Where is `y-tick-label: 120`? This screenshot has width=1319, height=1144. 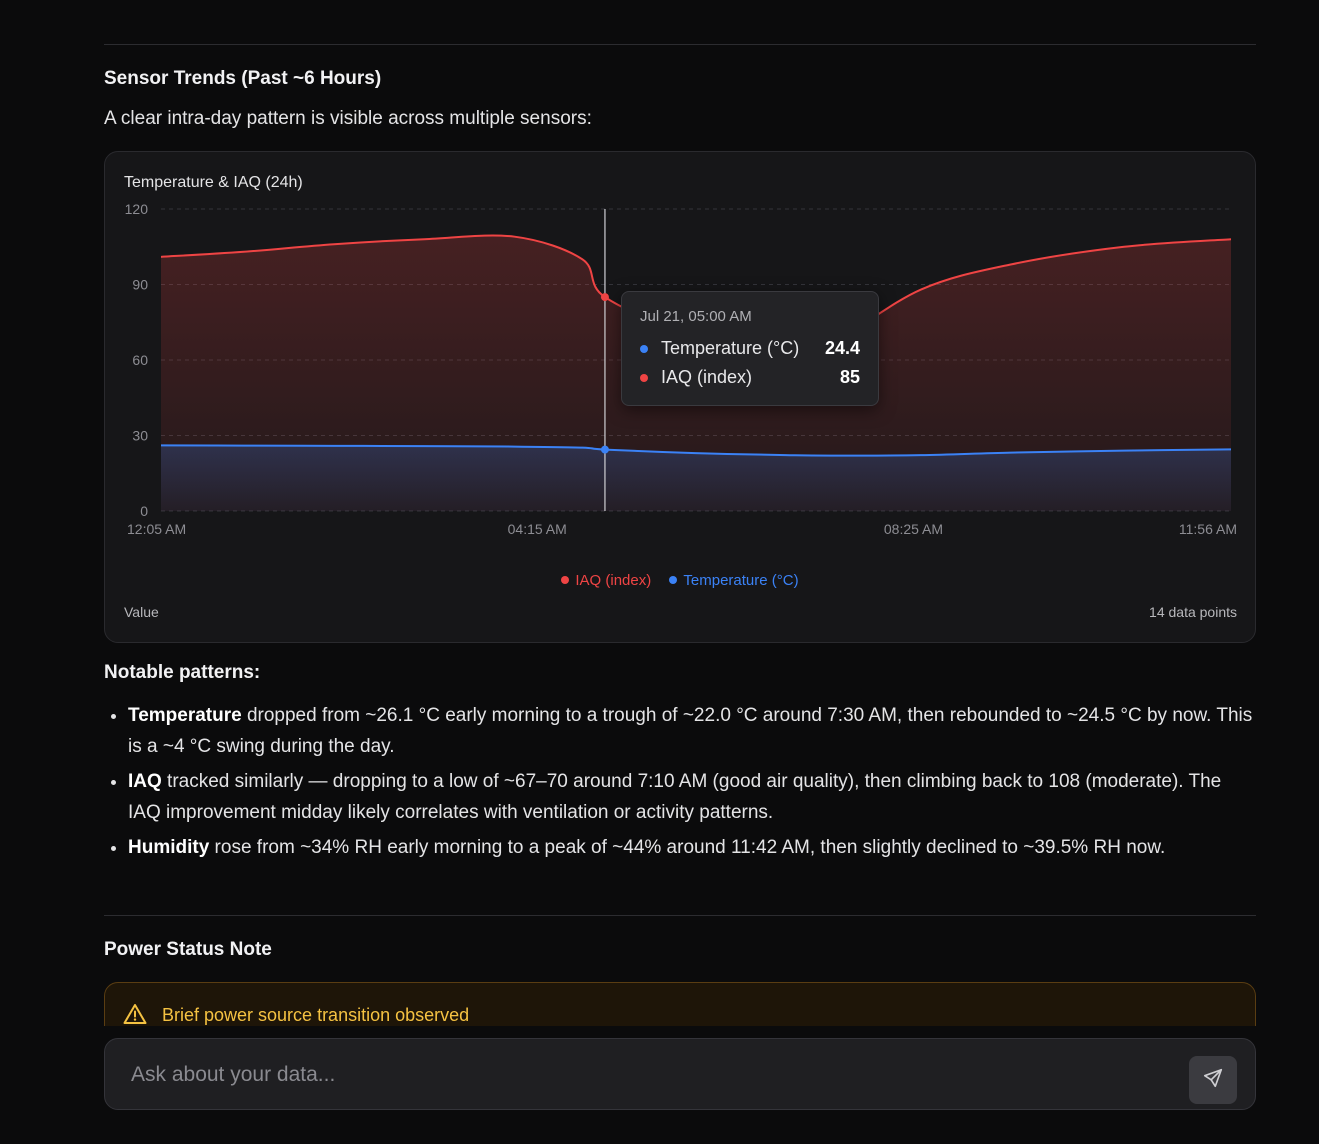 y-tick-label: 120 is located at coordinates (137, 209).